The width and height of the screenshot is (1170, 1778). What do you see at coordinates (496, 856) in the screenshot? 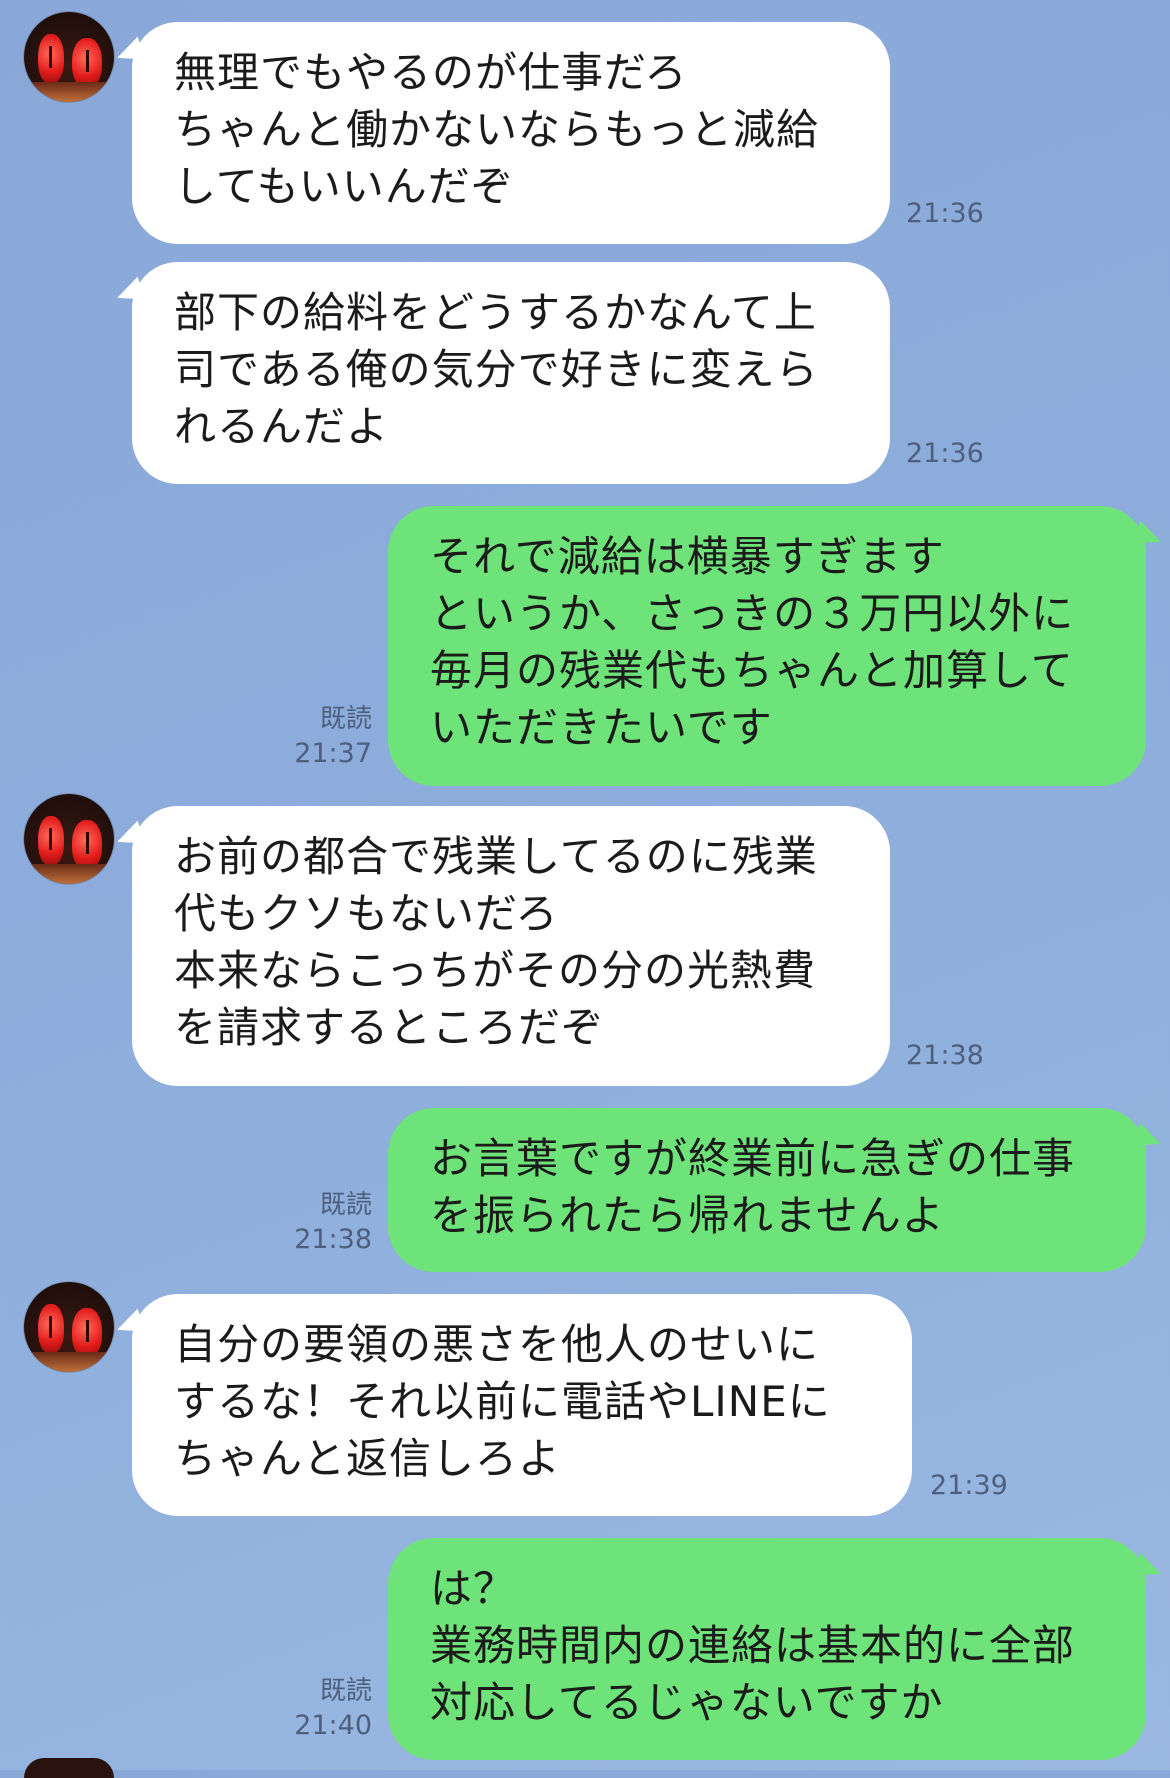
I see `message-line: お前の都合で残業してるのに残業` at bounding box center [496, 856].